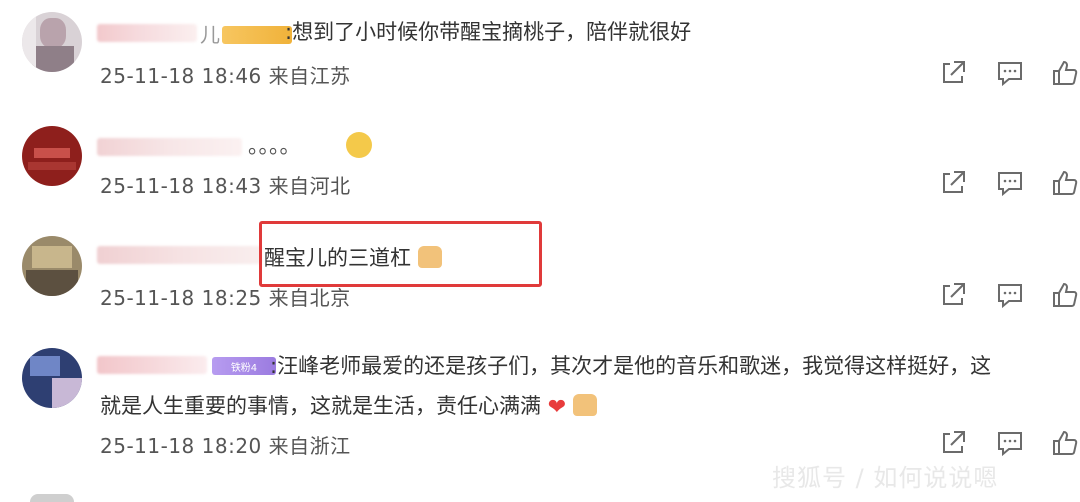  I want to click on location: 来自江苏, so click(309, 76).